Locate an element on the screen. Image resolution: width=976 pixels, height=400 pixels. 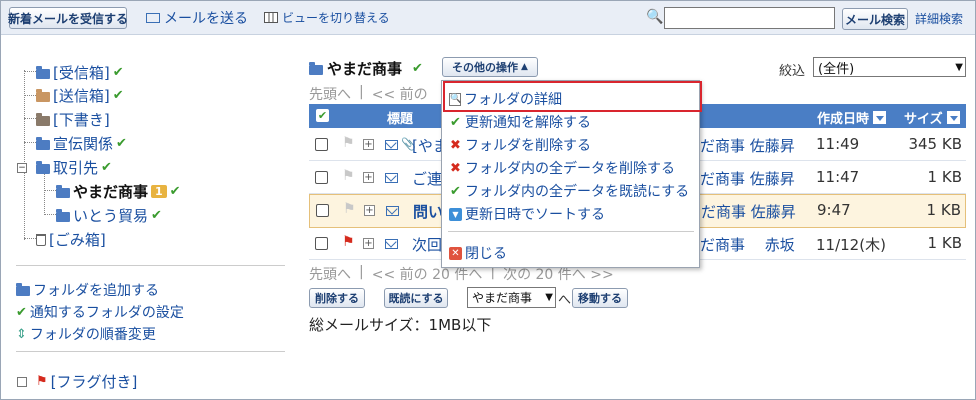
sidebar-item-inbox: [受信箱] ✔ is located at coordinates (80, 72).